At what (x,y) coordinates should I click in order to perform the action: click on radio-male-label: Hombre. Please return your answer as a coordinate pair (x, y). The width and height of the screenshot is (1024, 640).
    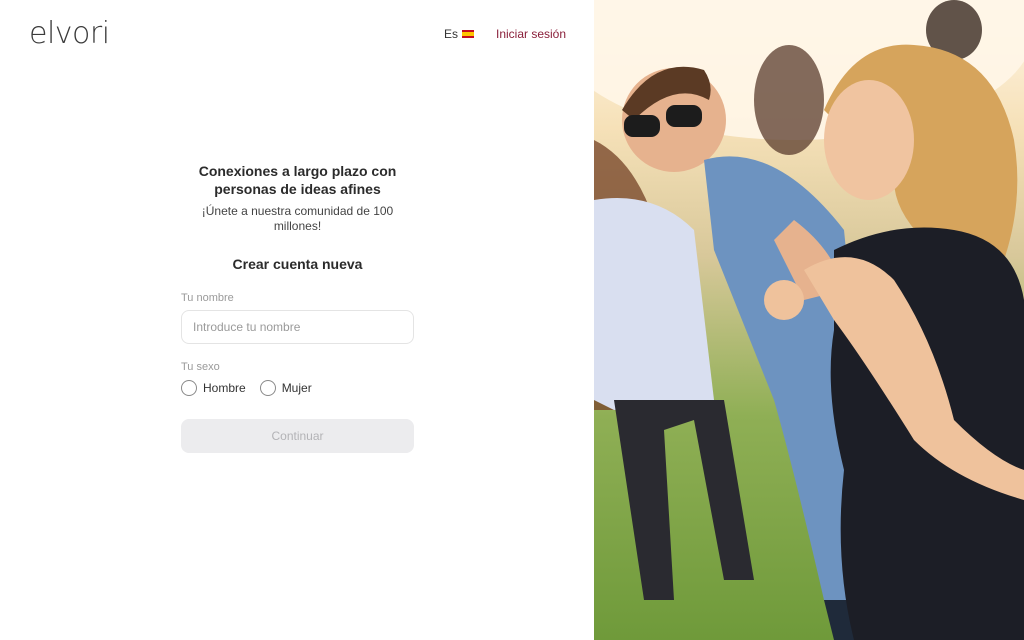
    Looking at the image, I should click on (224, 388).